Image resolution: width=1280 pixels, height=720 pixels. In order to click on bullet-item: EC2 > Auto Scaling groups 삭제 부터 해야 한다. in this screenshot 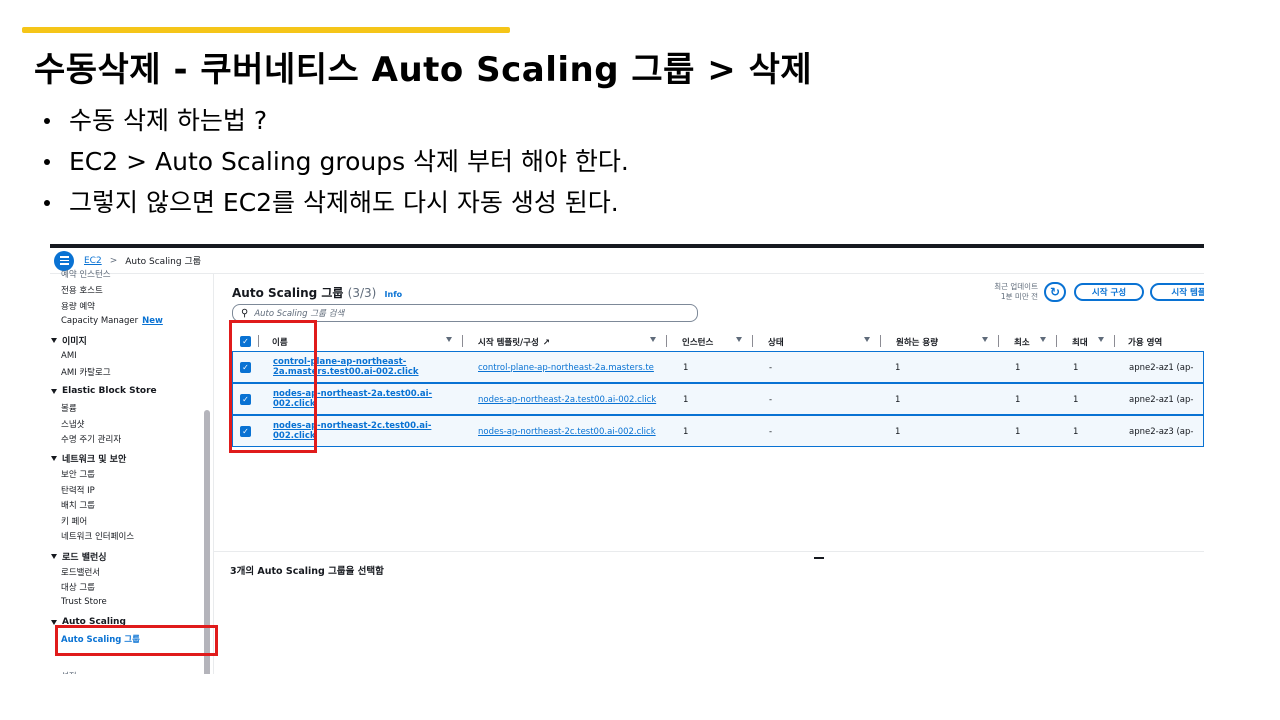, I will do `click(334, 161)`.